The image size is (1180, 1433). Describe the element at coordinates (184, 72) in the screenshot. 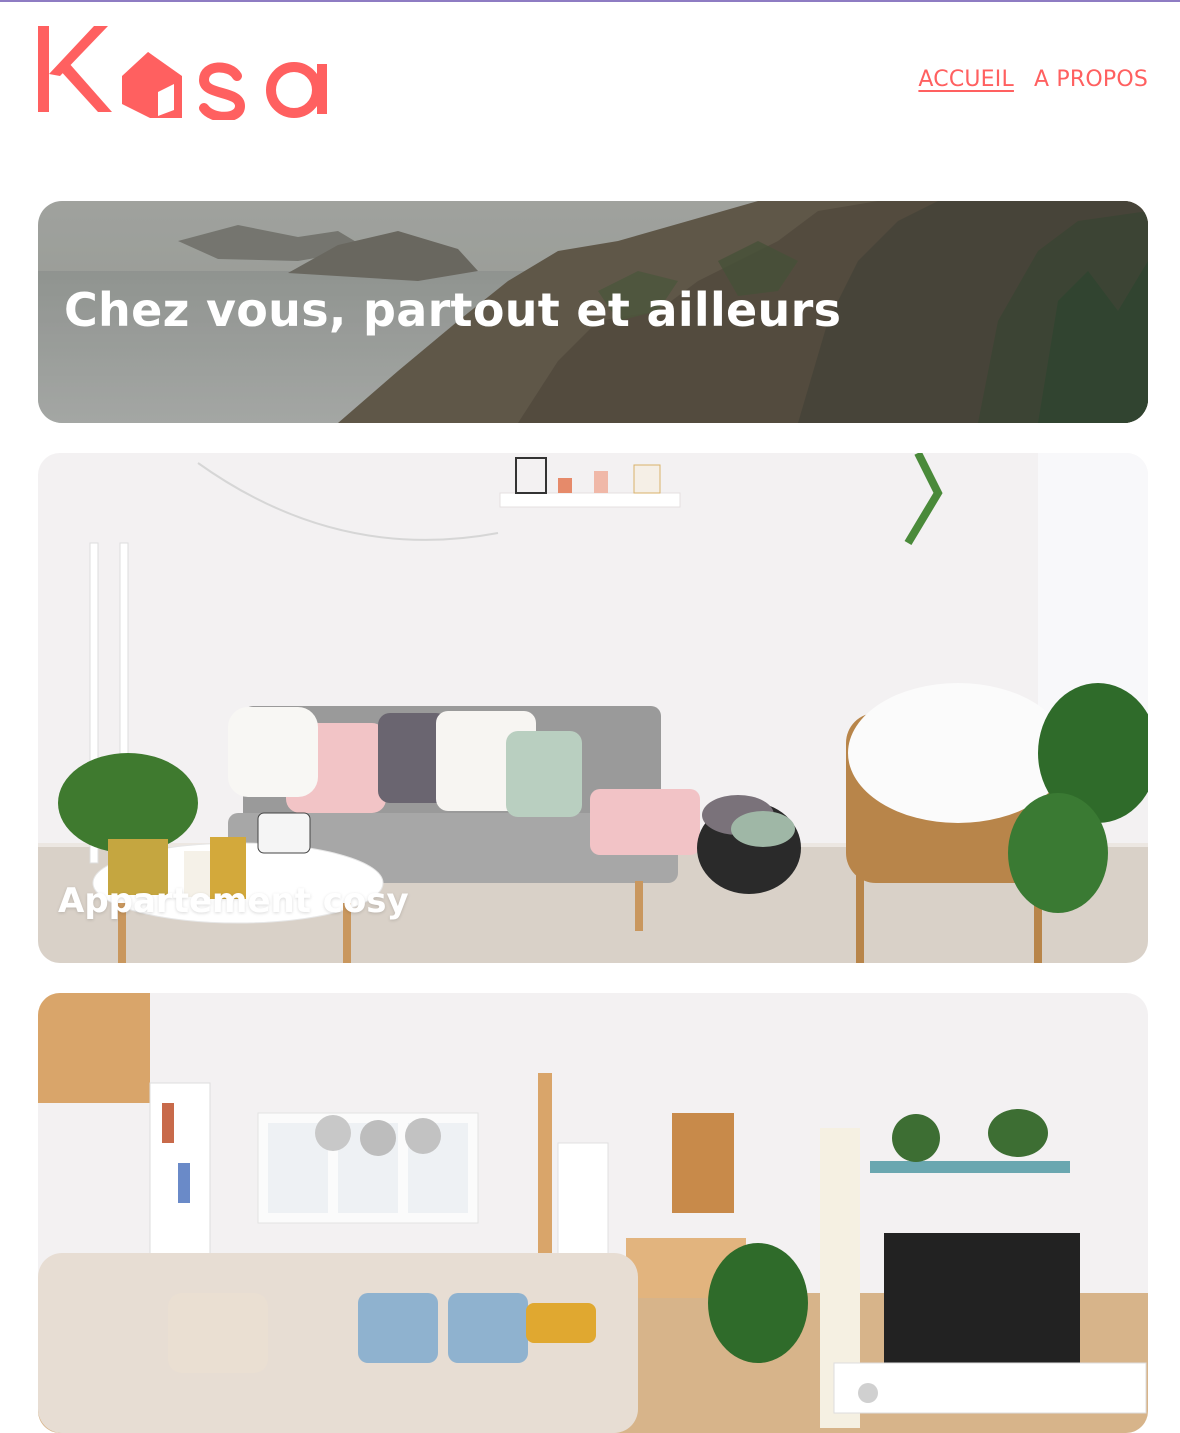

I see `kasa-logo` at that location.